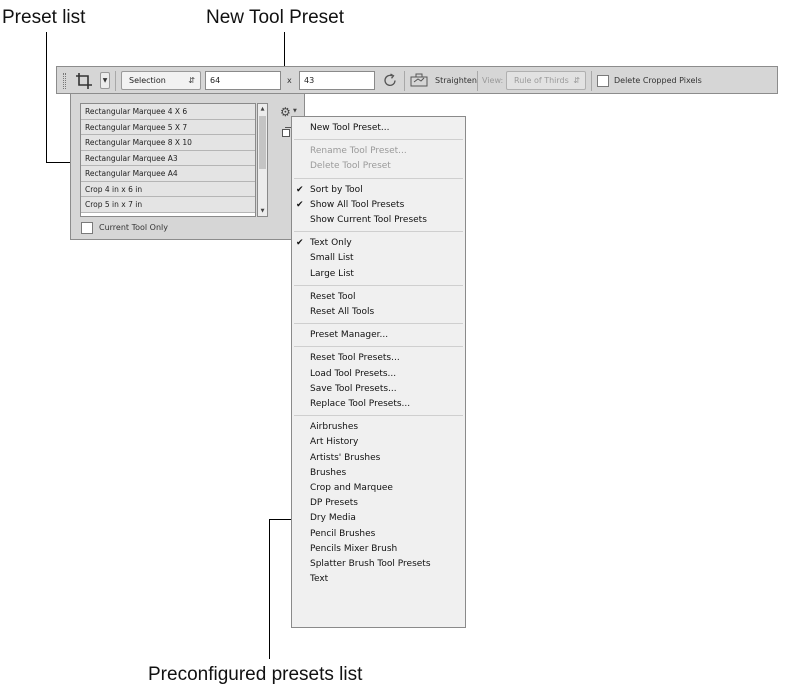  What do you see at coordinates (378, 427) in the screenshot?
I see `menu-item: Airbrushes` at bounding box center [378, 427].